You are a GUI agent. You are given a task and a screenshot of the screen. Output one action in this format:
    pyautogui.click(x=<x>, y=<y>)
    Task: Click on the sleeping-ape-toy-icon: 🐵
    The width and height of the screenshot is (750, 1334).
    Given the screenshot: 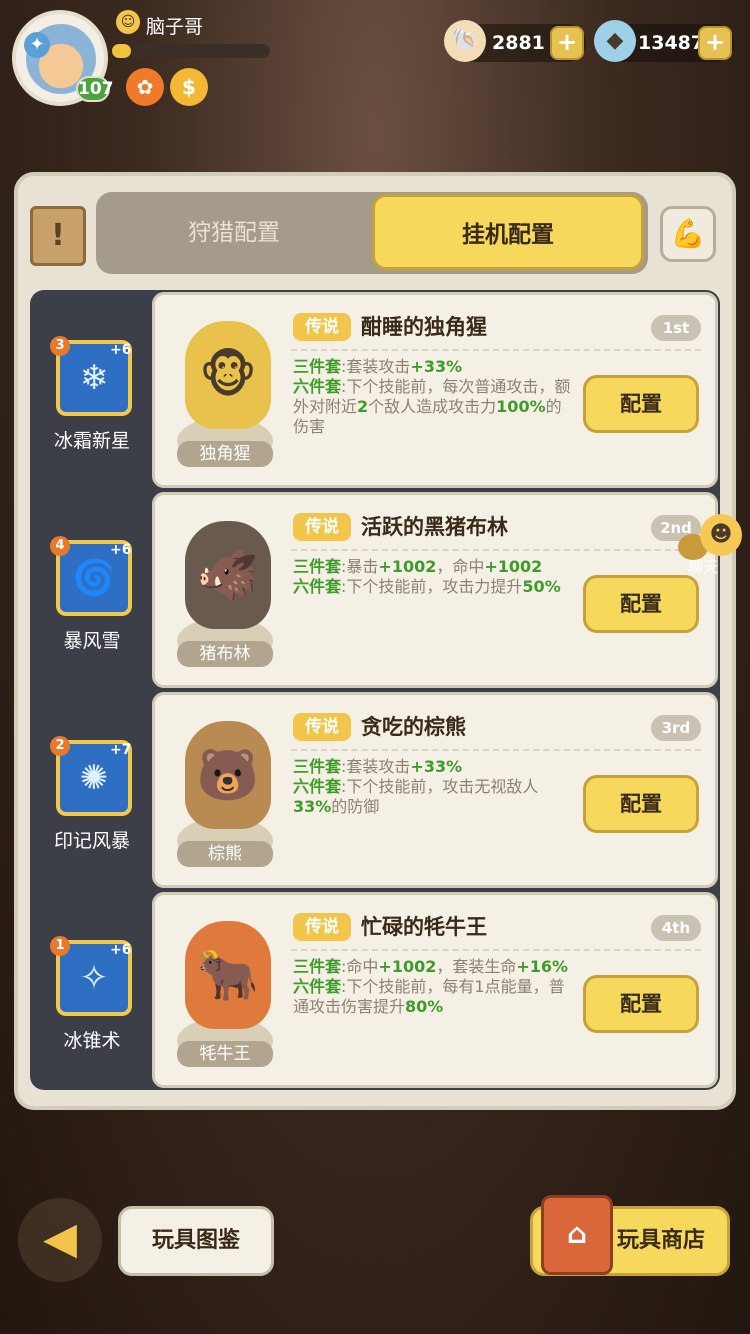 What is the action you would take?
    pyautogui.click(x=228, y=375)
    